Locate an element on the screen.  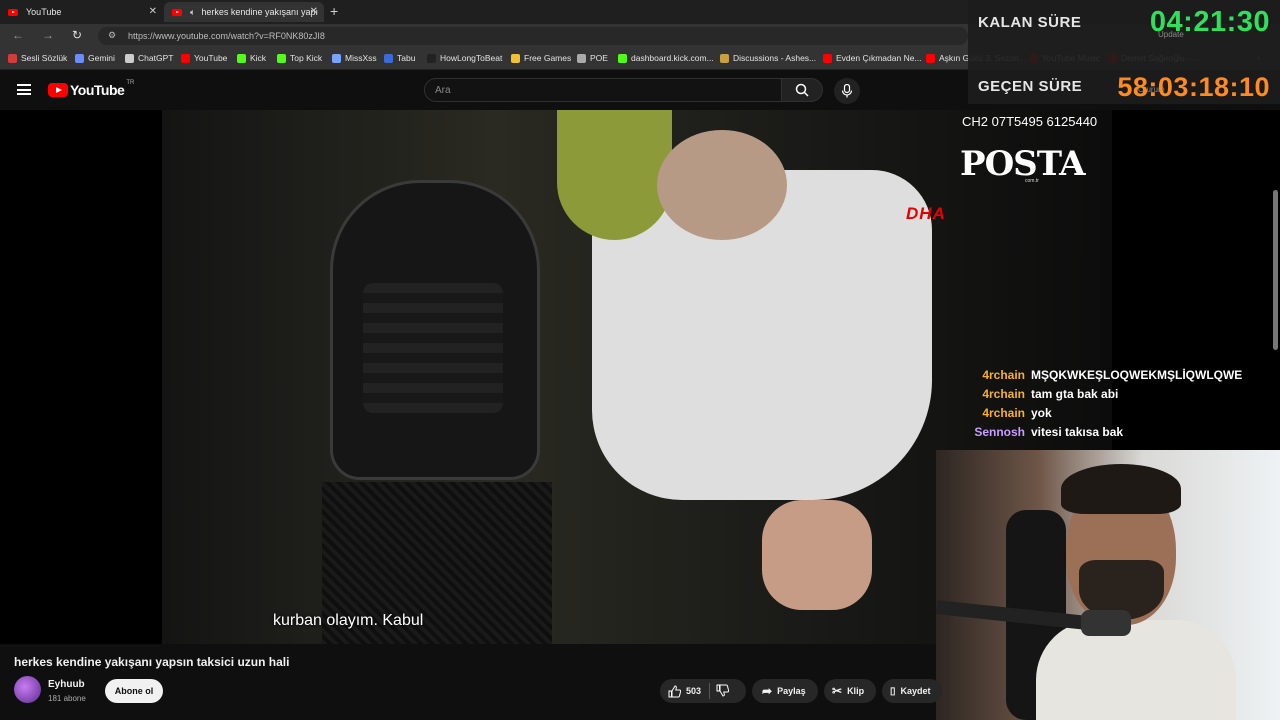
remaining-time-value: 04:21:30 is located at coordinates (1209, 22).